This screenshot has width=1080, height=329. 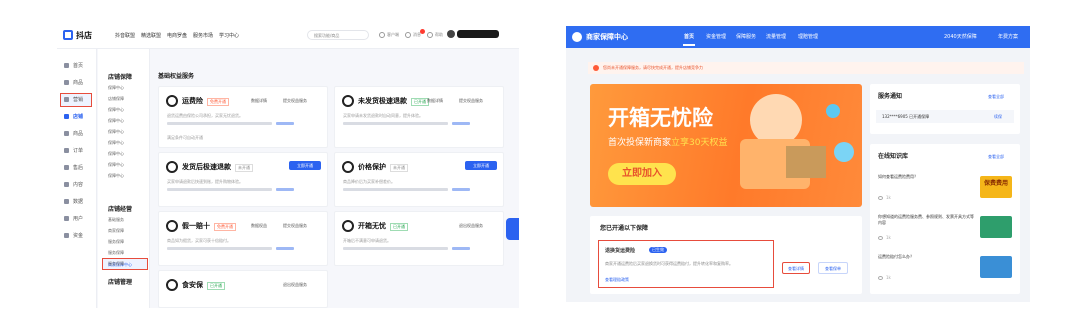 What do you see at coordinates (116, 143) in the screenshot?
I see `subnav-item-a5: 保障中心` at bounding box center [116, 143].